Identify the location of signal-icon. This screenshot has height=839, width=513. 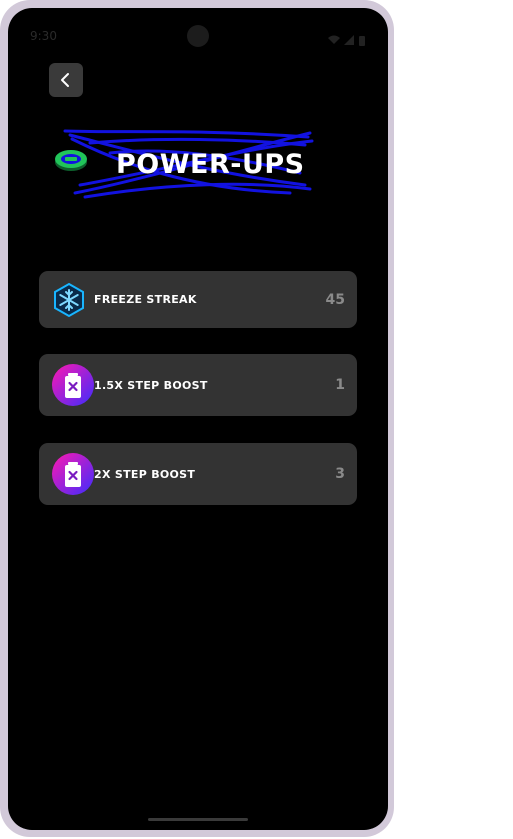
(349, 40).